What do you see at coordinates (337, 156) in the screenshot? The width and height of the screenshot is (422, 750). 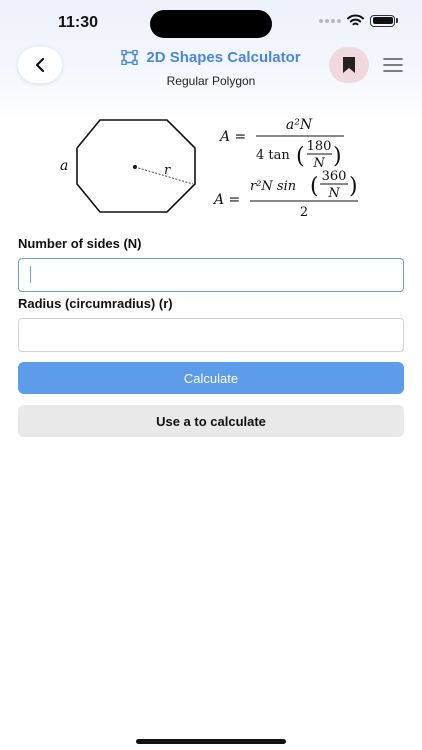 I see `formula1-paren-close: )` at bounding box center [337, 156].